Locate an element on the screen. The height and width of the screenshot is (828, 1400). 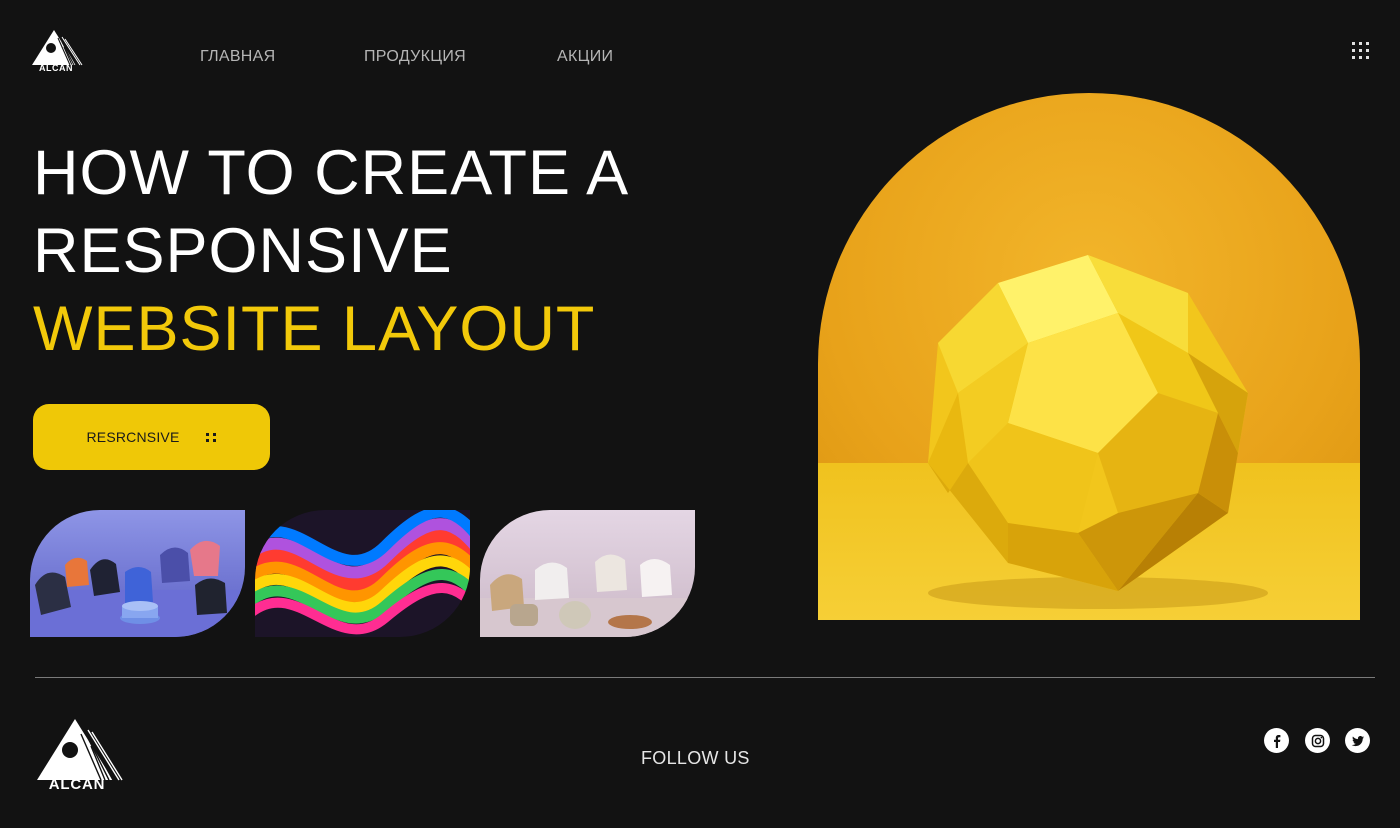
alcan-logo: ALCAN is located at coordinates (57, 50).